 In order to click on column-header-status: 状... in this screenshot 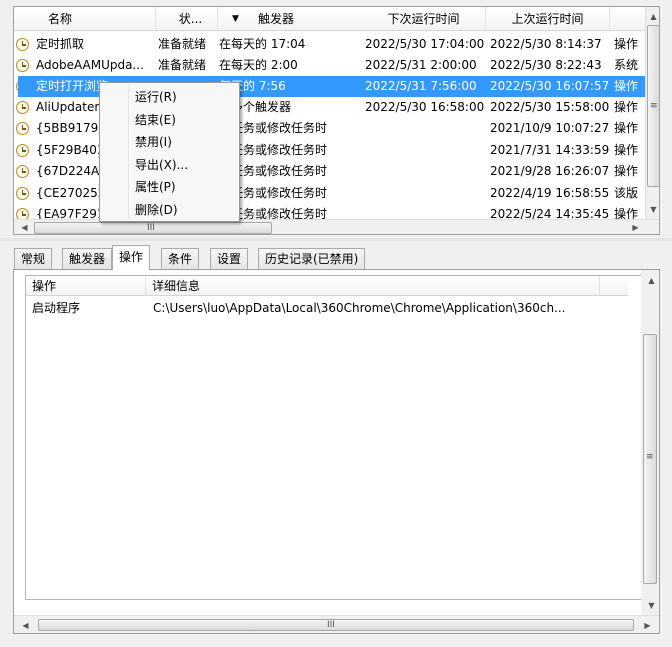, I will do `click(187, 19)`.